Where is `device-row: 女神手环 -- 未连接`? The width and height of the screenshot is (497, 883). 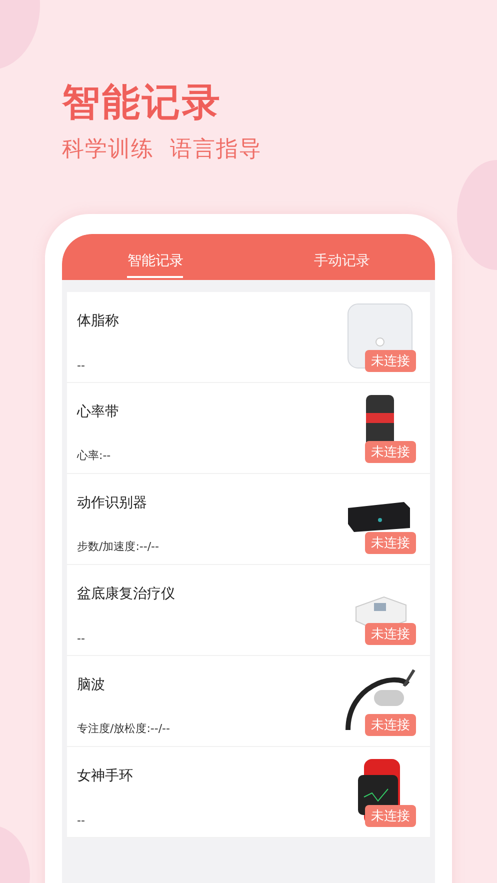
device-row: 女神手环 -- 未连接 is located at coordinates (248, 792).